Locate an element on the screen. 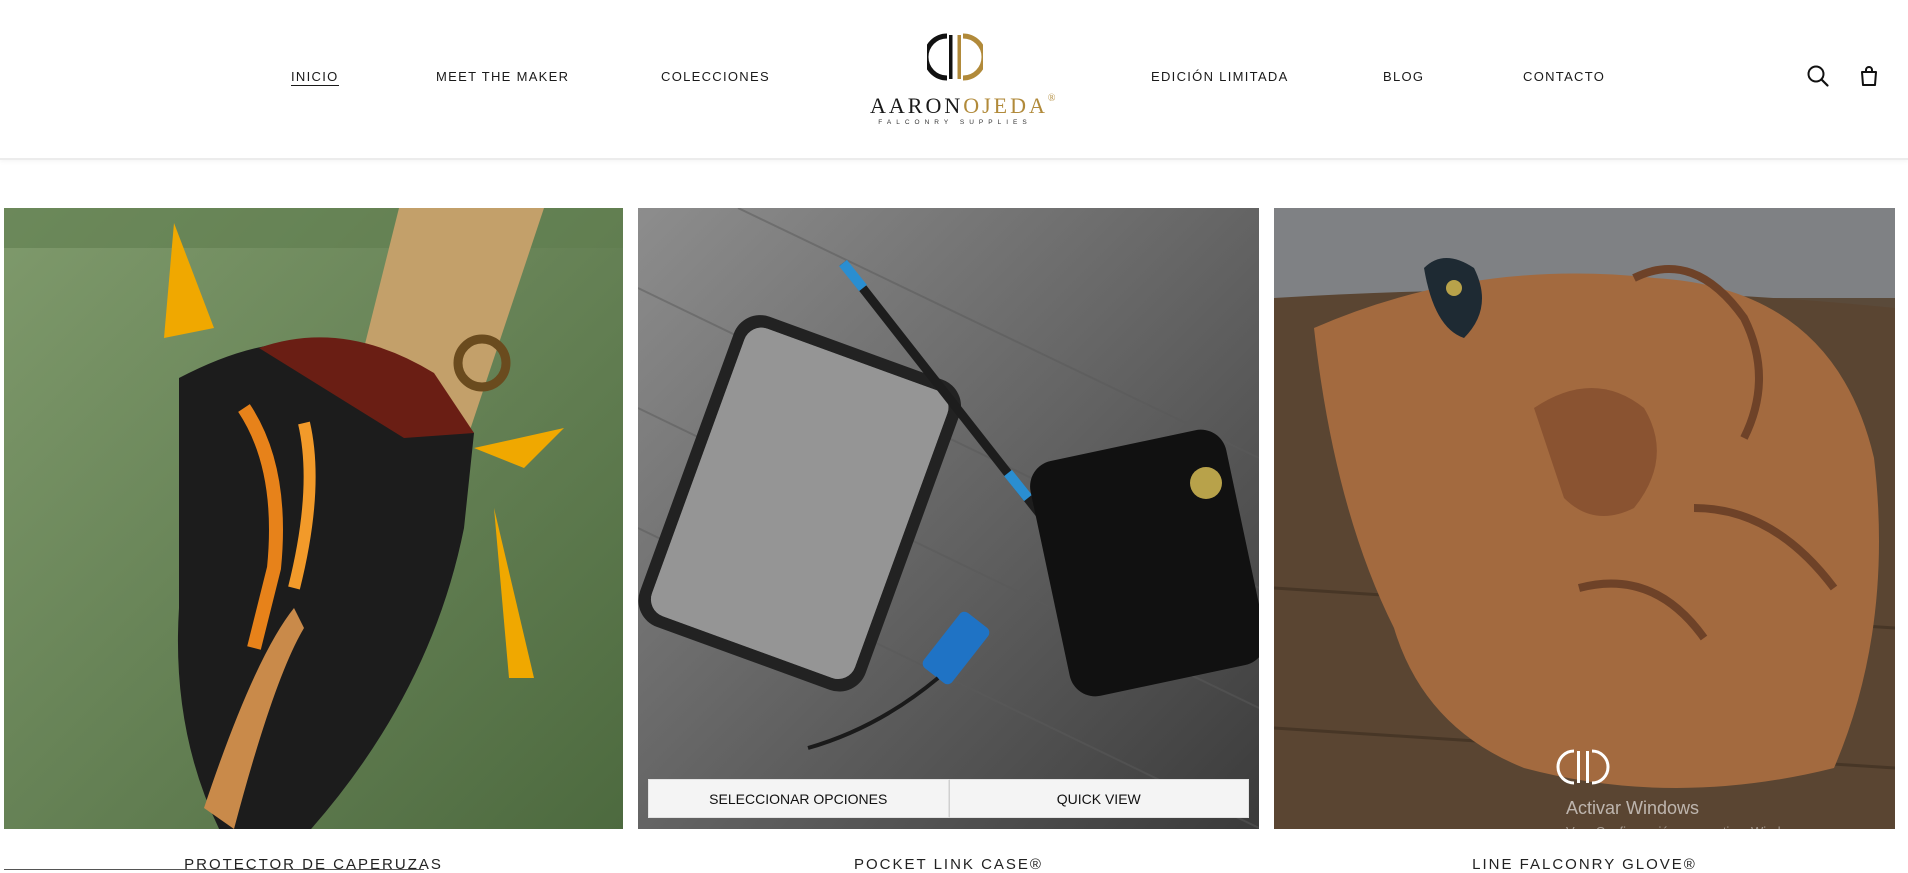 The width and height of the screenshot is (1908, 873). search-icon is located at coordinates (1818, 76).